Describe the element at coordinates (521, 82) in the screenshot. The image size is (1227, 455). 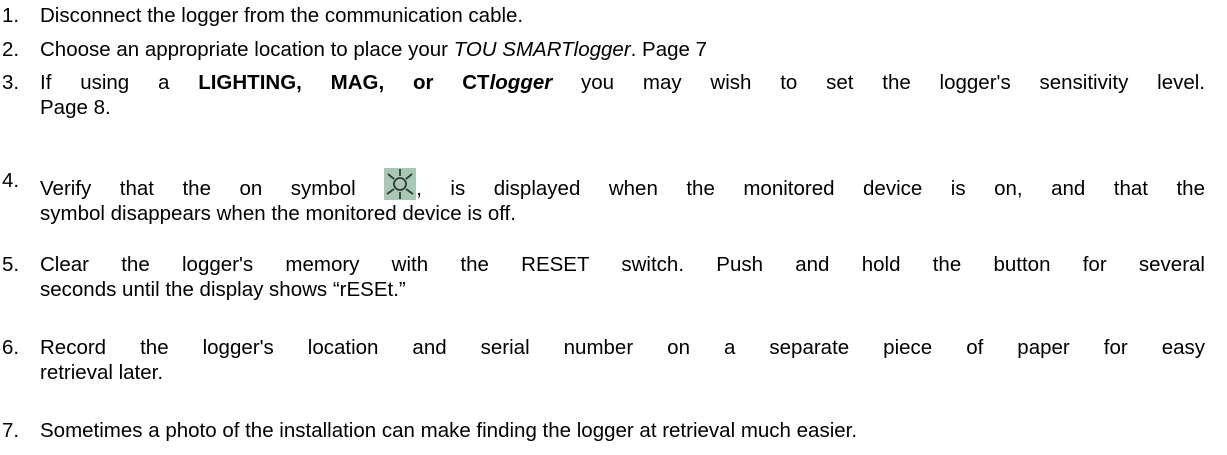
I see `logger-word: logger` at that location.